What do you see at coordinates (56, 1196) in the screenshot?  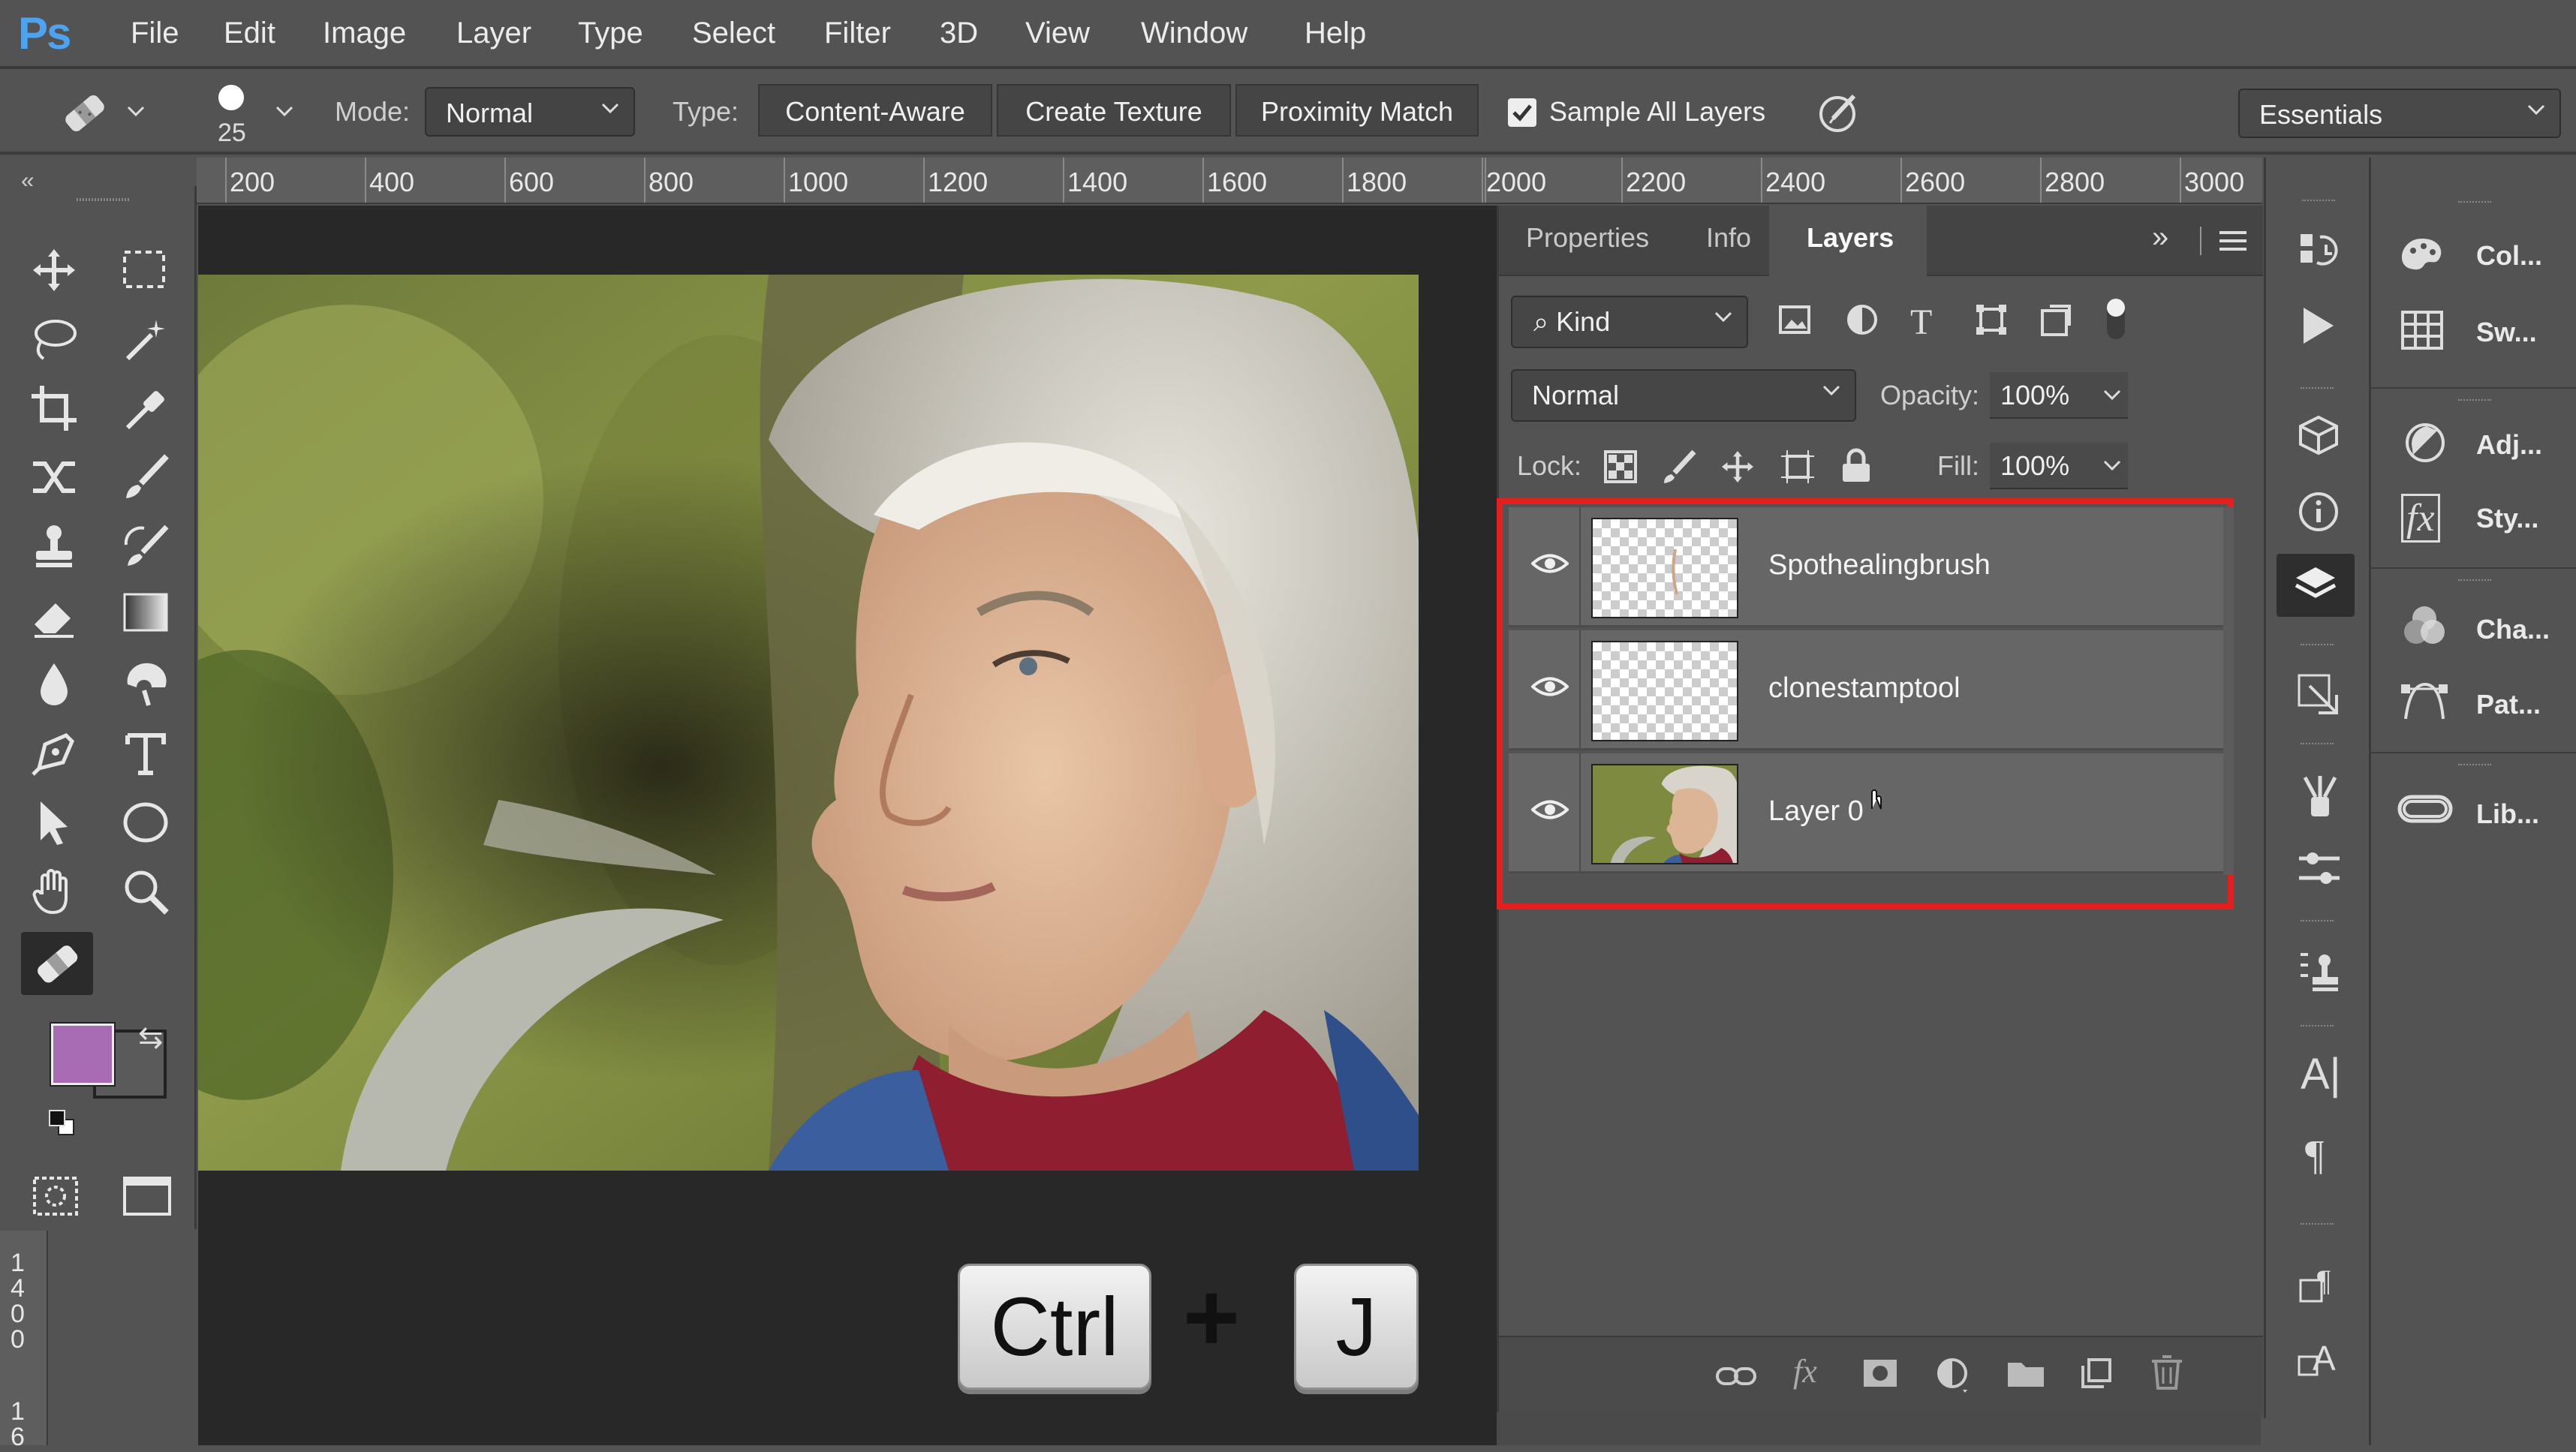 I see `quick-mask-icon` at bounding box center [56, 1196].